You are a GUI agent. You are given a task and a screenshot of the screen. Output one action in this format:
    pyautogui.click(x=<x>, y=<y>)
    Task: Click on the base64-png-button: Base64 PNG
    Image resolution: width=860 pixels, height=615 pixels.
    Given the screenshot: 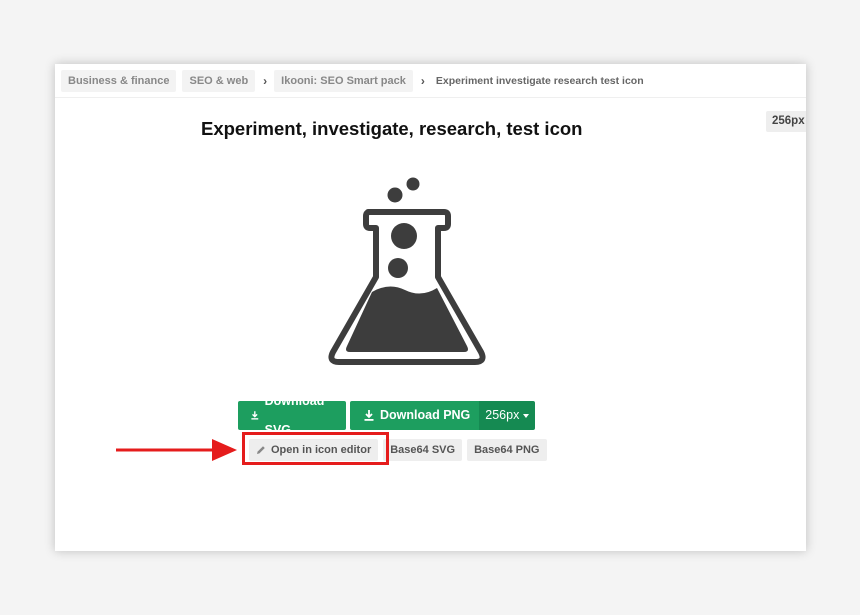 What is the action you would take?
    pyautogui.click(x=507, y=450)
    